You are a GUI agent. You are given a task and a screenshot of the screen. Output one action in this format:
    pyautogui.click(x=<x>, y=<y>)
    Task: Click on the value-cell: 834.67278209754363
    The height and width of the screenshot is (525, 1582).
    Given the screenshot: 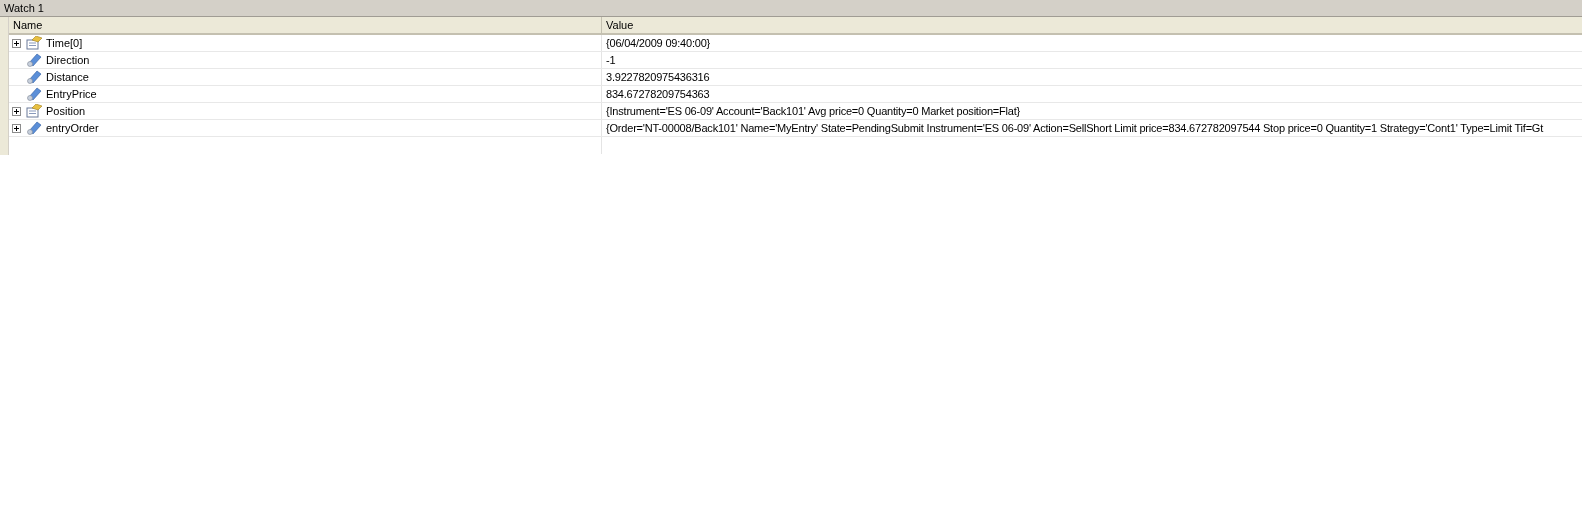 What is the action you would take?
    pyautogui.click(x=658, y=94)
    